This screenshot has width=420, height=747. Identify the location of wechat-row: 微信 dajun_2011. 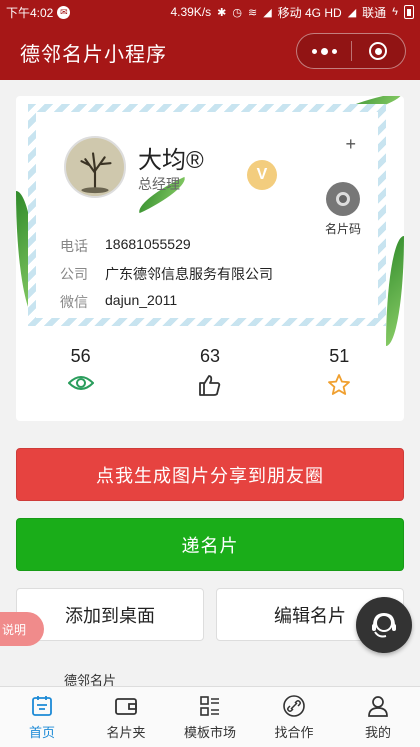
(118, 302).